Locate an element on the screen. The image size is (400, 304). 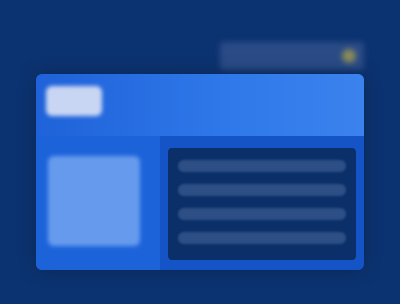
sidebar-panel is located at coordinates (94, 201).